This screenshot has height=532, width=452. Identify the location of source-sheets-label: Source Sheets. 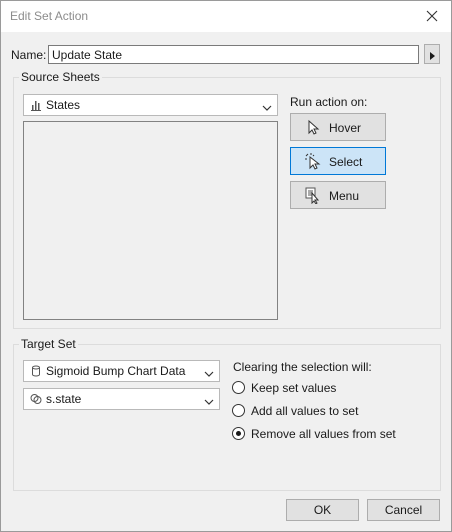
(60, 77).